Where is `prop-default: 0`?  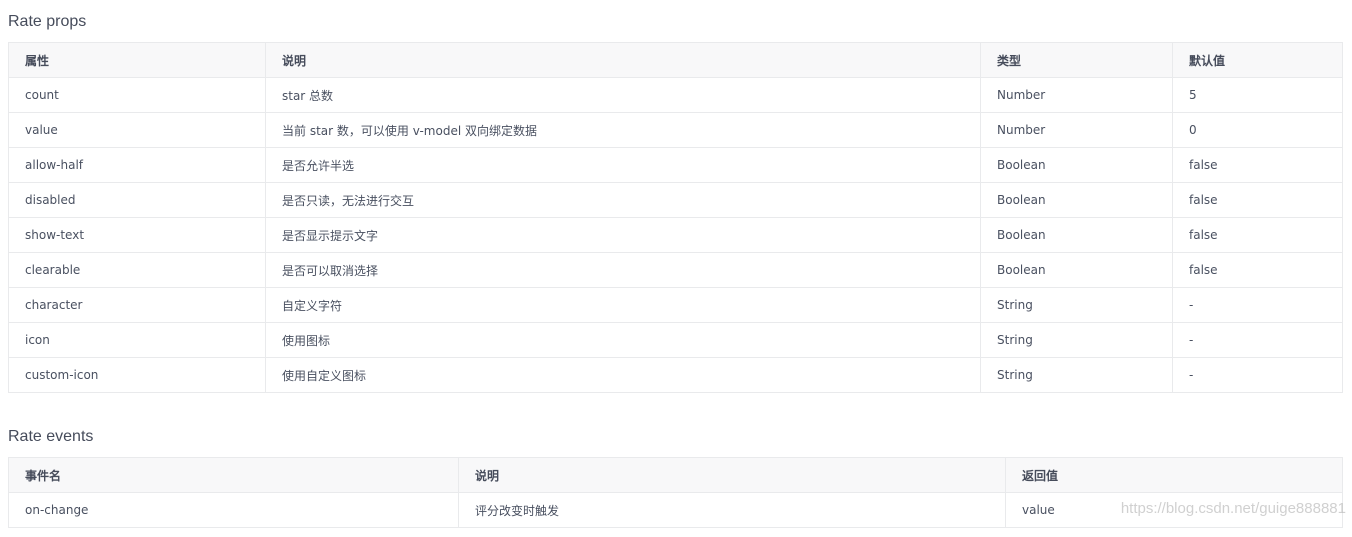 prop-default: 0 is located at coordinates (1257, 130).